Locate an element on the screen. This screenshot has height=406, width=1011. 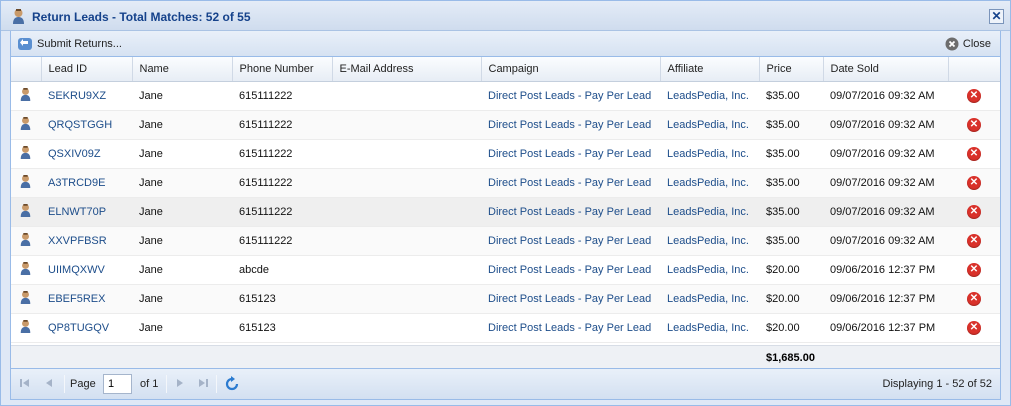
last-page-icon is located at coordinates (203, 384).